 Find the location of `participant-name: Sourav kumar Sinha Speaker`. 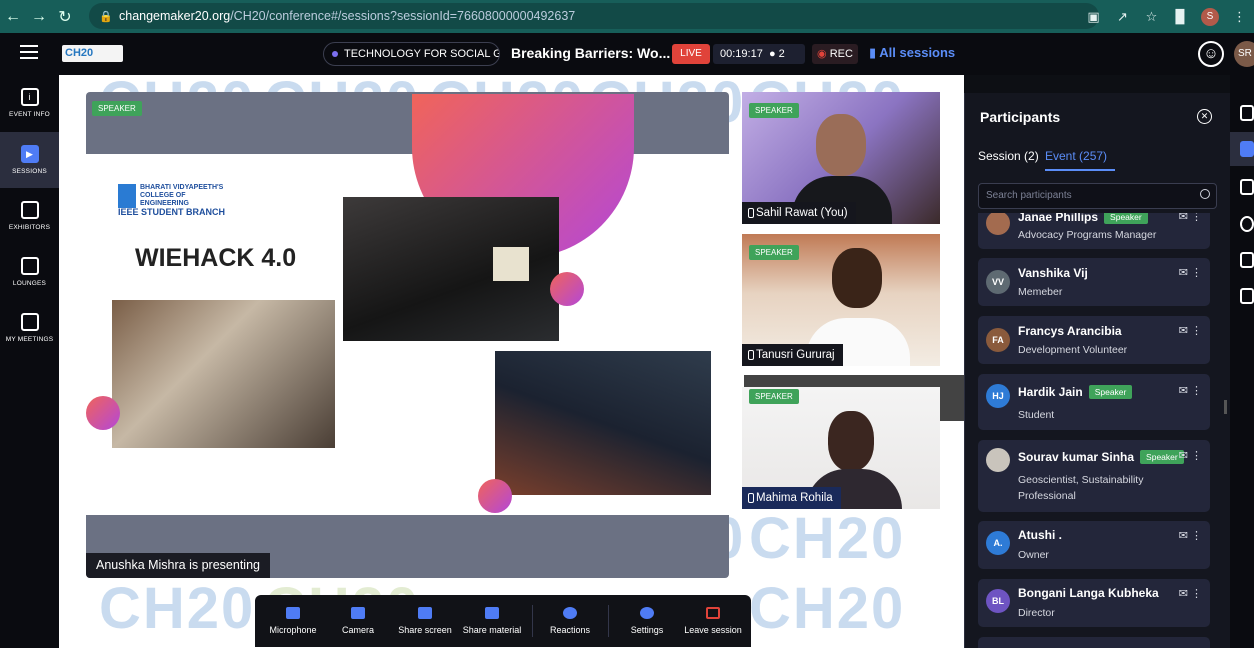

participant-name: Sourav kumar Sinha Speaker is located at coordinates (1101, 457).